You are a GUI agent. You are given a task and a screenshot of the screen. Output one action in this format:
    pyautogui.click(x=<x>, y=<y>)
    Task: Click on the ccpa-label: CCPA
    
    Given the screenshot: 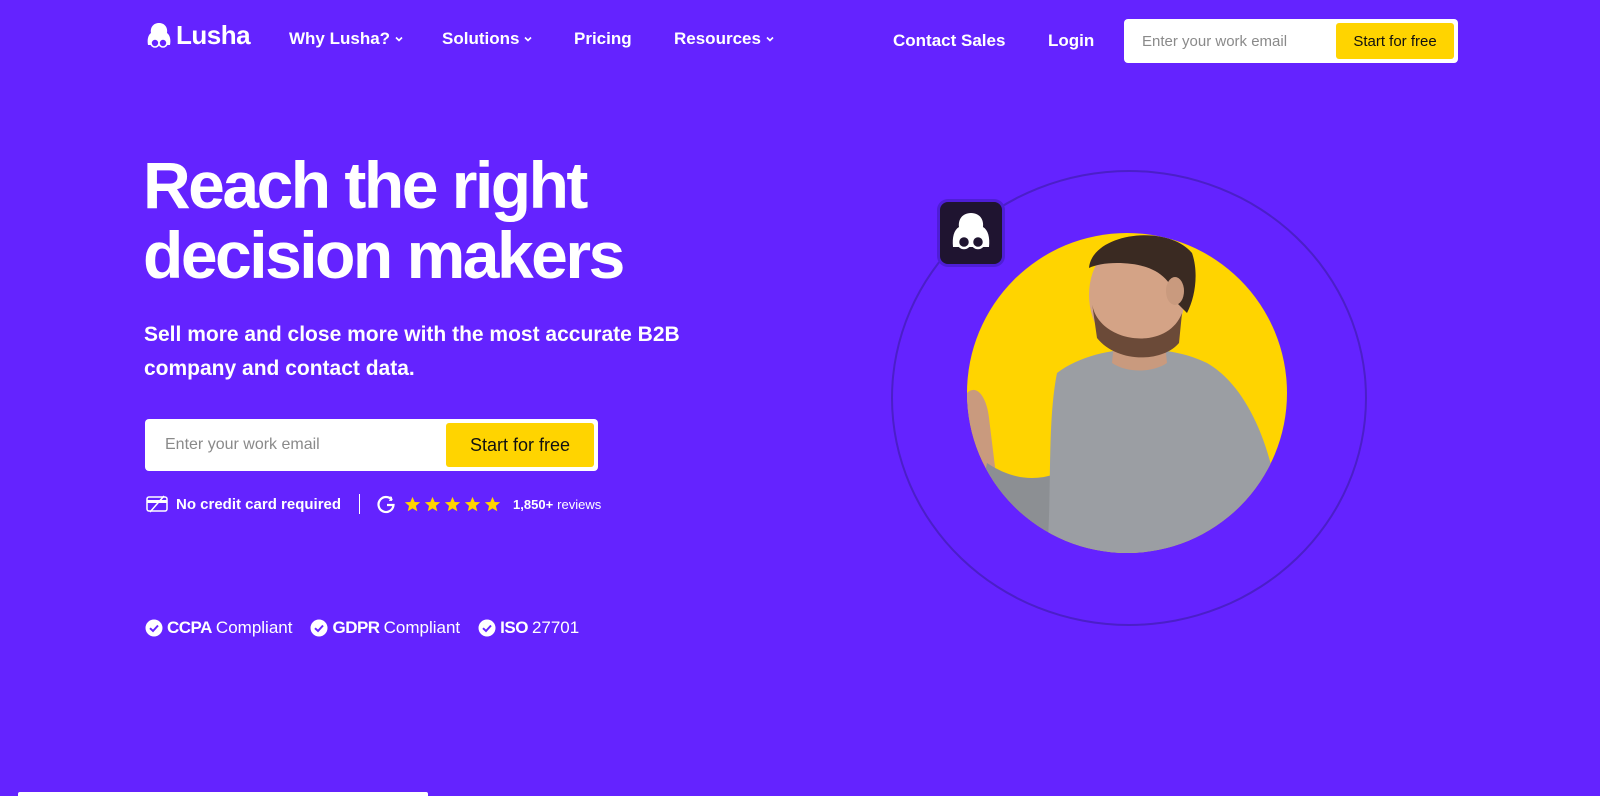 What is the action you would take?
    pyautogui.click(x=189, y=627)
    